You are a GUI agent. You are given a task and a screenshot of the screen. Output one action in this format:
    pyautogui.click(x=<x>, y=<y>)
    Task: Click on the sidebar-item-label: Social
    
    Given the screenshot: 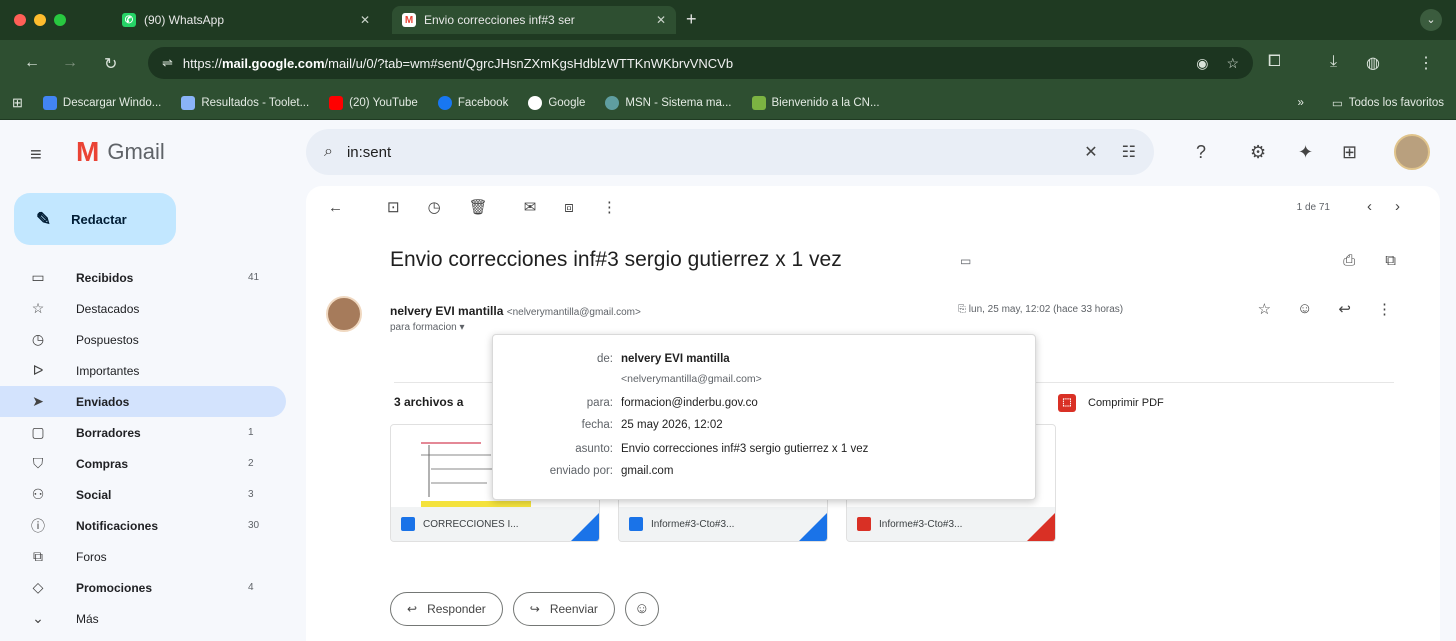 What is the action you would take?
    pyautogui.click(x=94, y=494)
    